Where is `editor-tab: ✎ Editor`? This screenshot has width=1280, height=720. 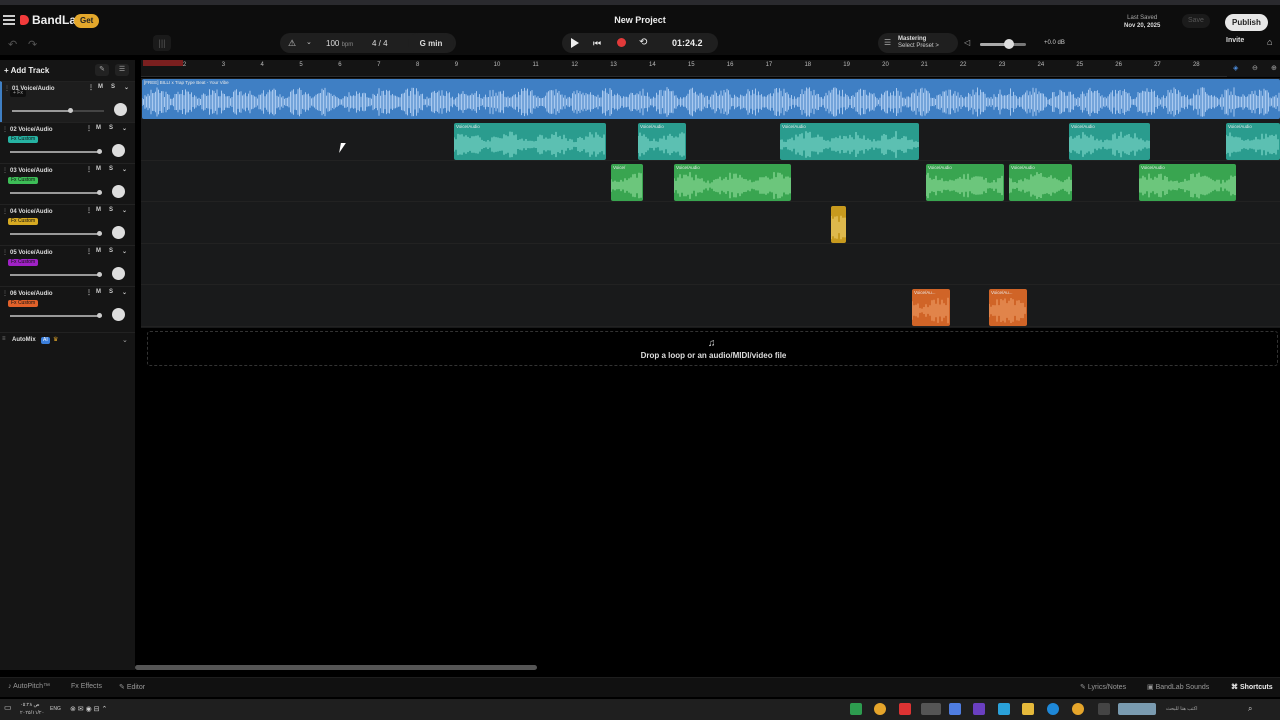 editor-tab: ✎ Editor is located at coordinates (132, 687).